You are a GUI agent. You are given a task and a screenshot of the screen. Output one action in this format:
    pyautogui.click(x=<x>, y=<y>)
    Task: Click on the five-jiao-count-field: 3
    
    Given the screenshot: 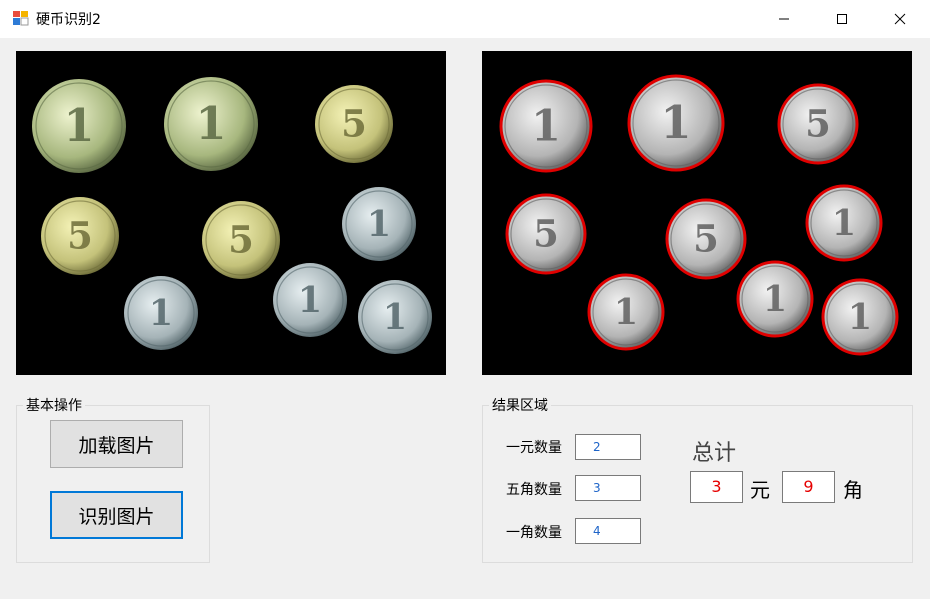 What is the action you would take?
    pyautogui.click(x=608, y=488)
    